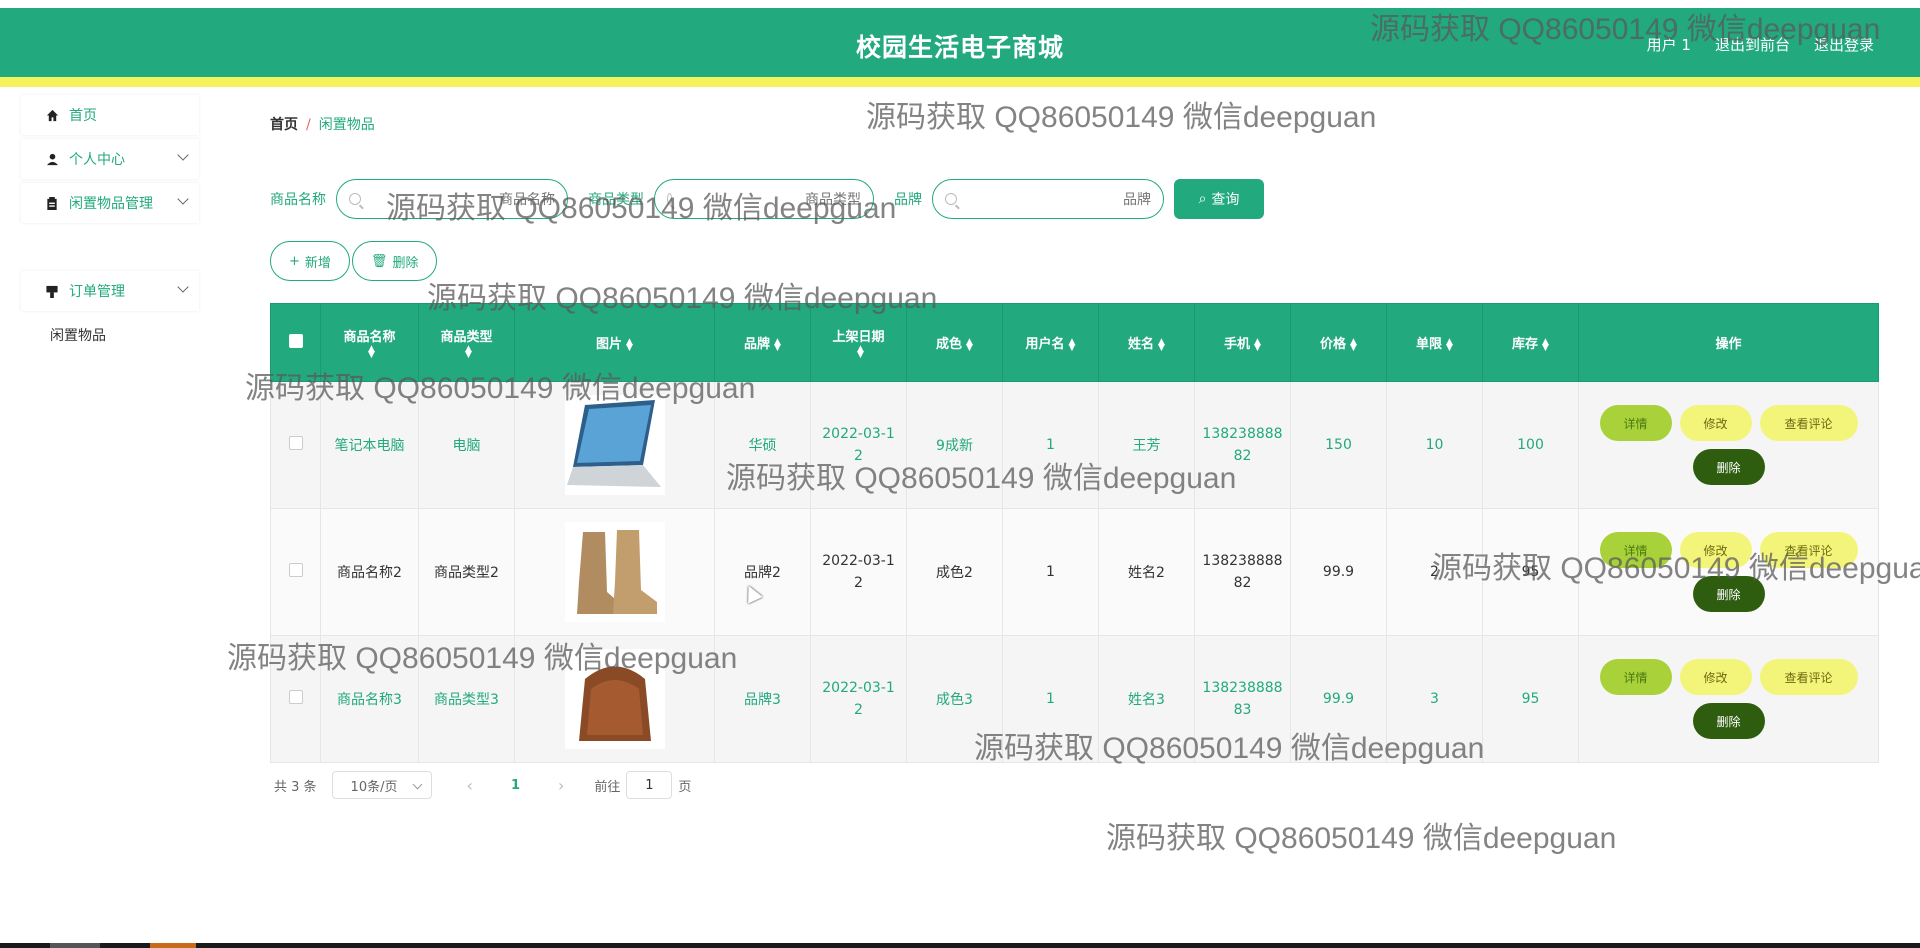 The image size is (1920, 948). Describe the element at coordinates (607, 787) in the screenshot. I see `goto-label: 前往` at that location.